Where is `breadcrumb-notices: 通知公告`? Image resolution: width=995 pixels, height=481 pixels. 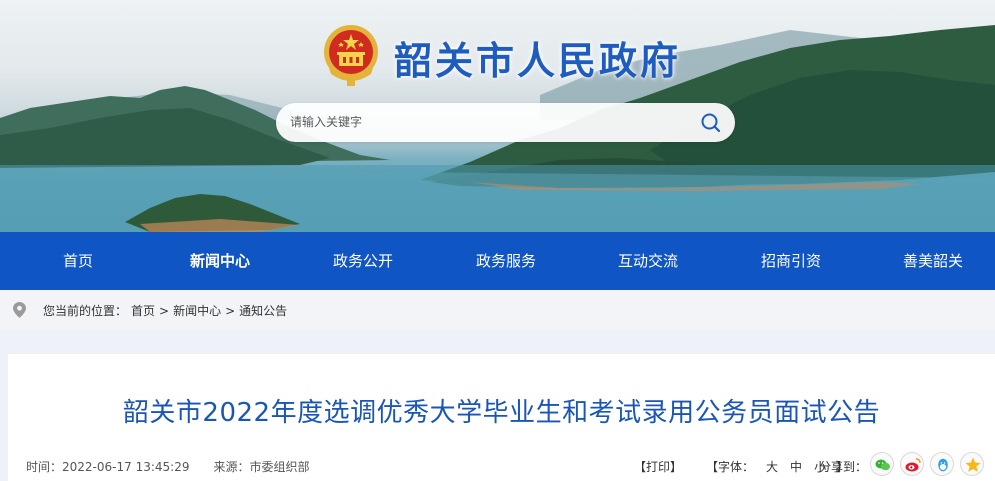
breadcrumb-notices: 通知公告 is located at coordinates (263, 311).